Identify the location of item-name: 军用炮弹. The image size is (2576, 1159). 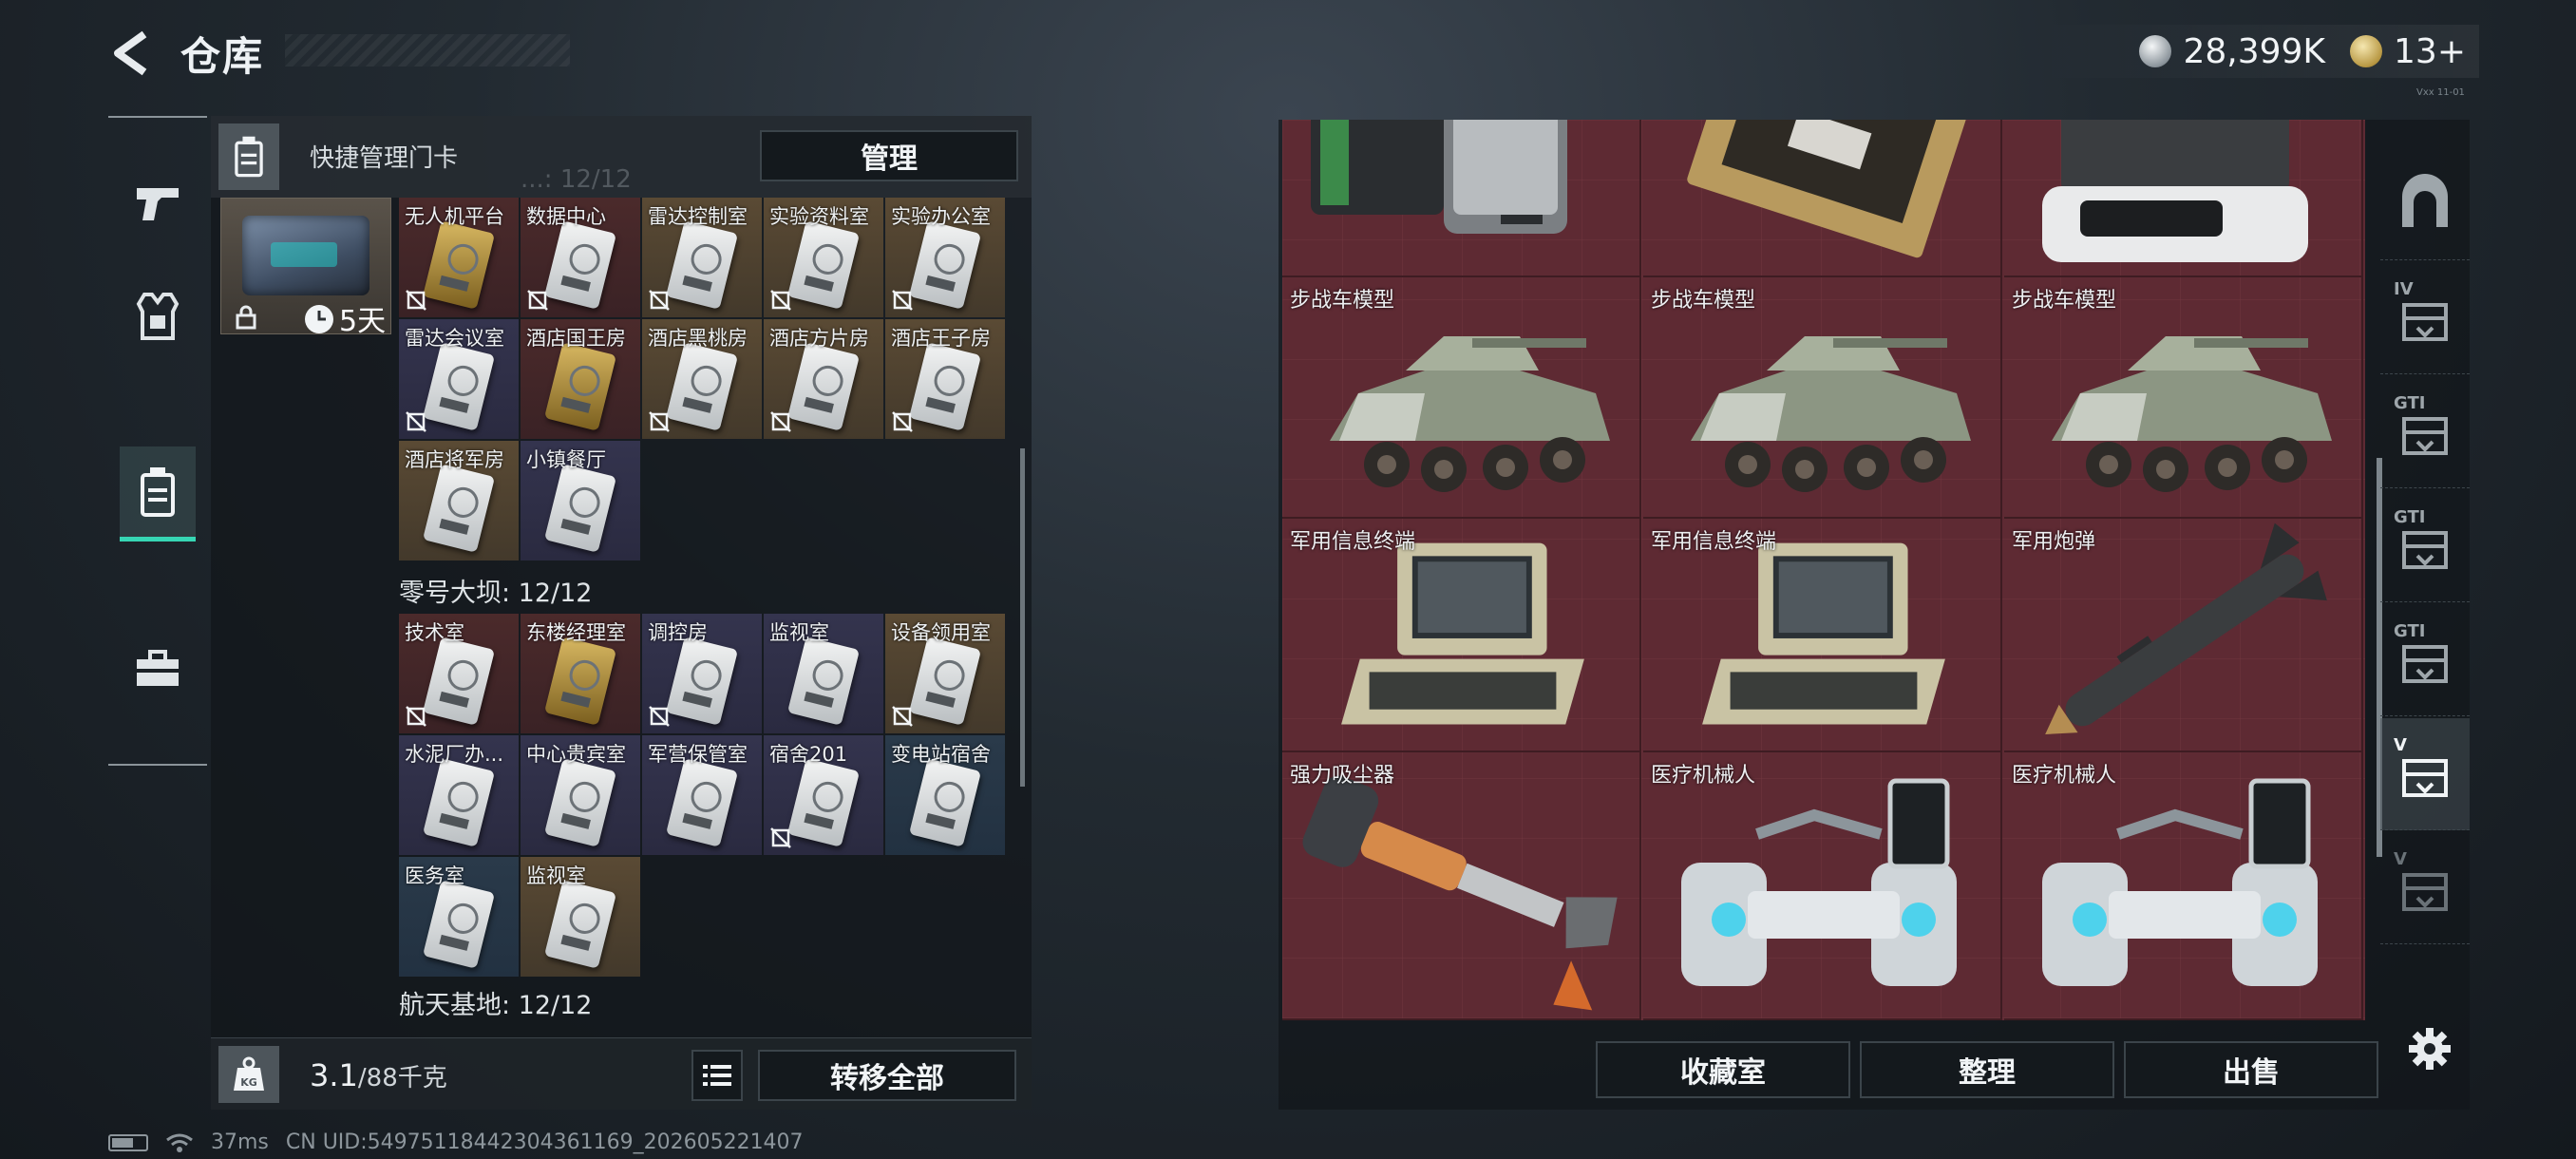
(2054, 542).